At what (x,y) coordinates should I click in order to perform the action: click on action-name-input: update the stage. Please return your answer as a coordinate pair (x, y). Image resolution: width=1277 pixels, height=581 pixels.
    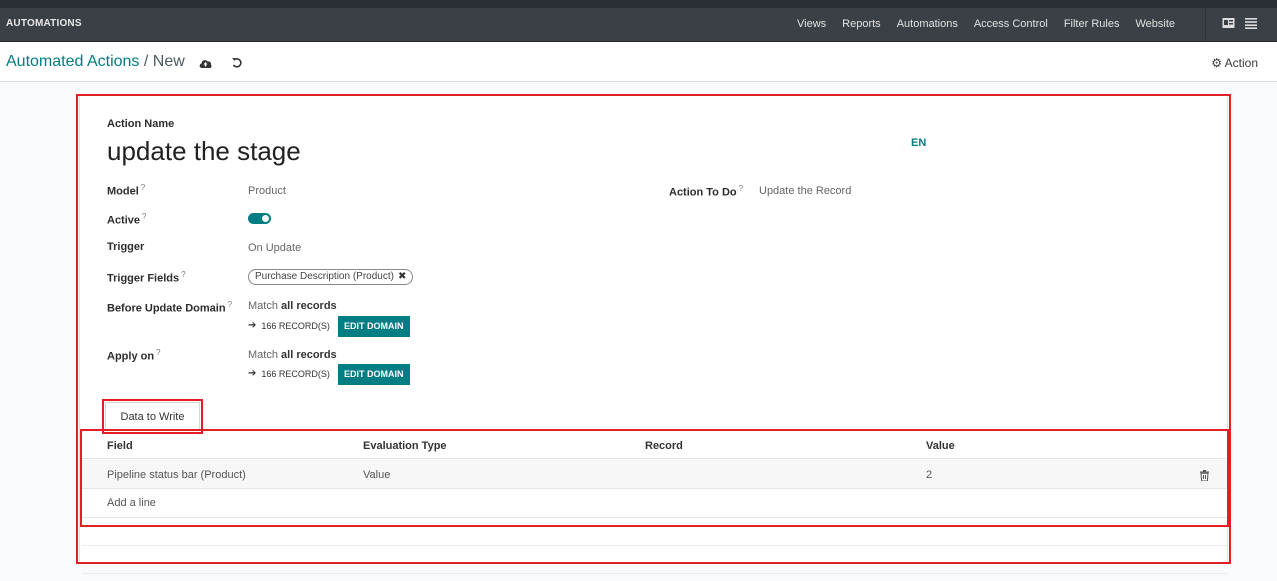
    Looking at the image, I should click on (204, 151).